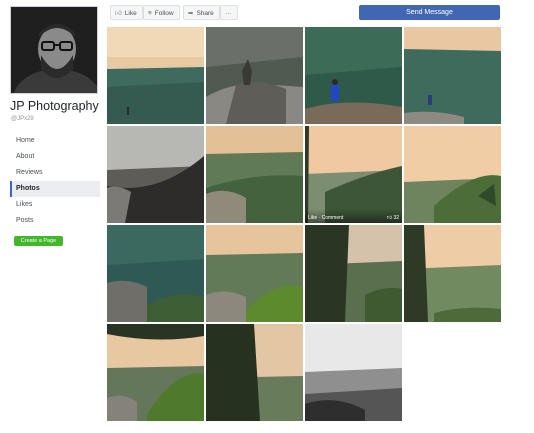  I want to click on nav-item-photos: Photos, so click(55, 189).